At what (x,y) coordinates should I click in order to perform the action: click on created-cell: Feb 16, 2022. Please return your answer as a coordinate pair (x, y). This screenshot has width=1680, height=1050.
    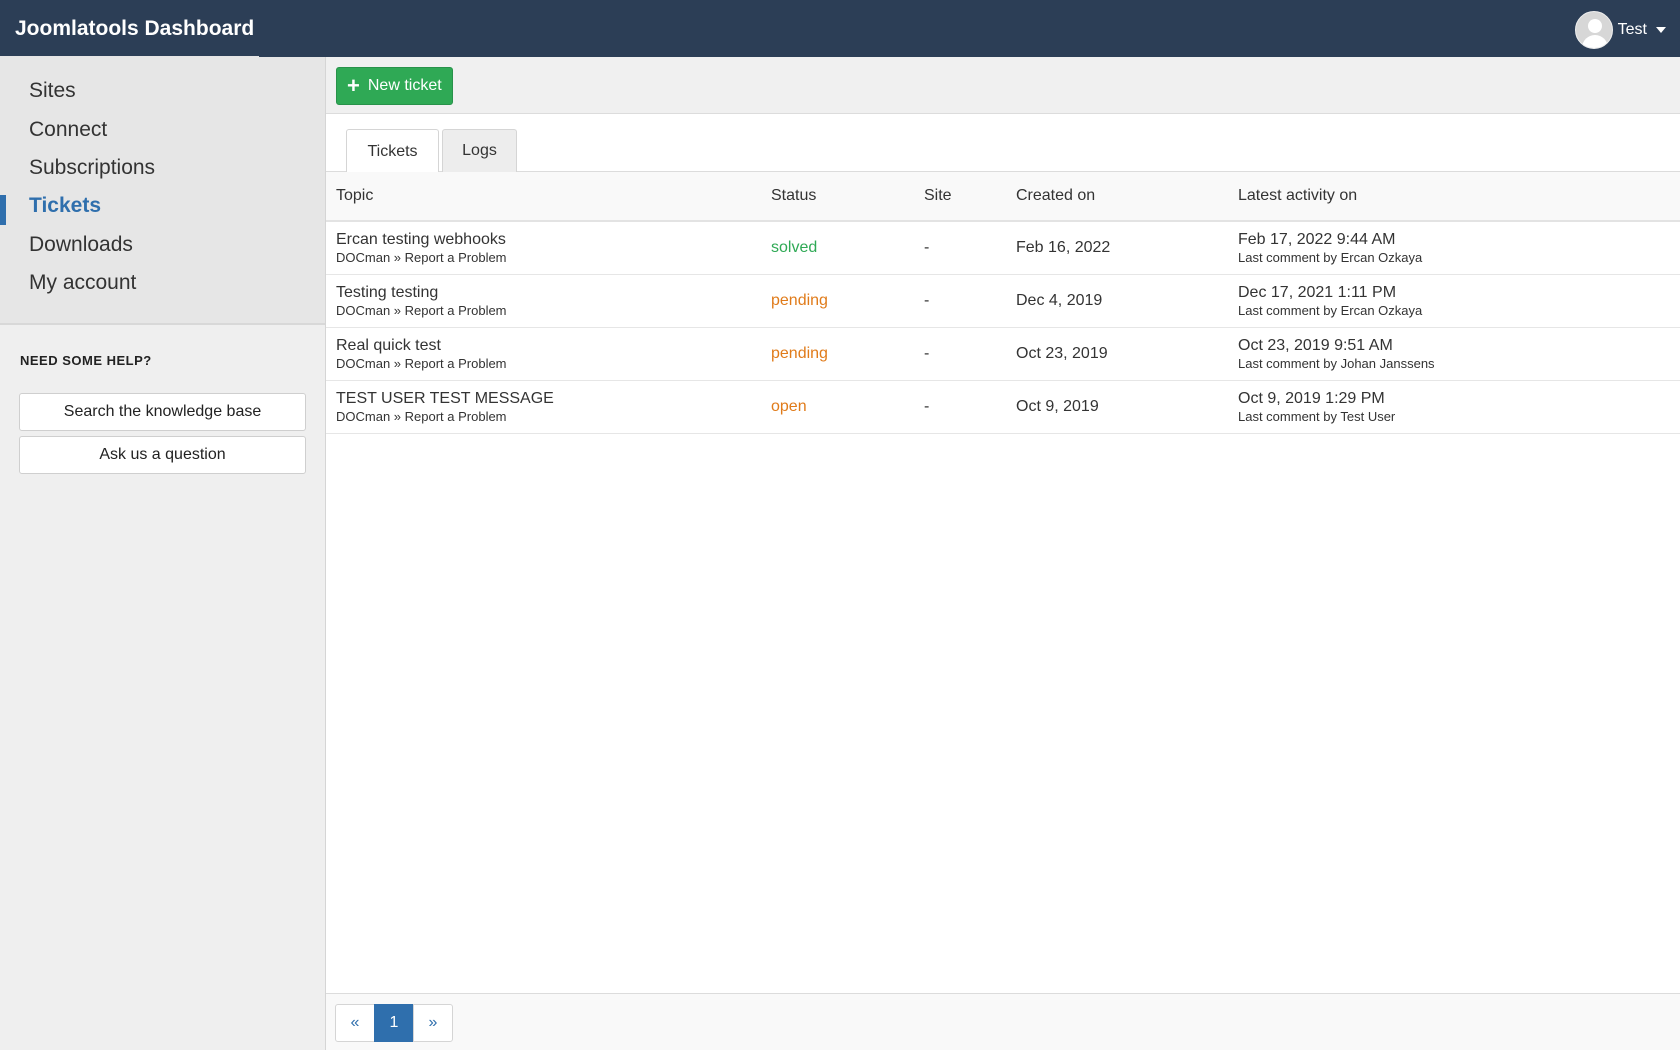
    Looking at the image, I should click on (1063, 247).